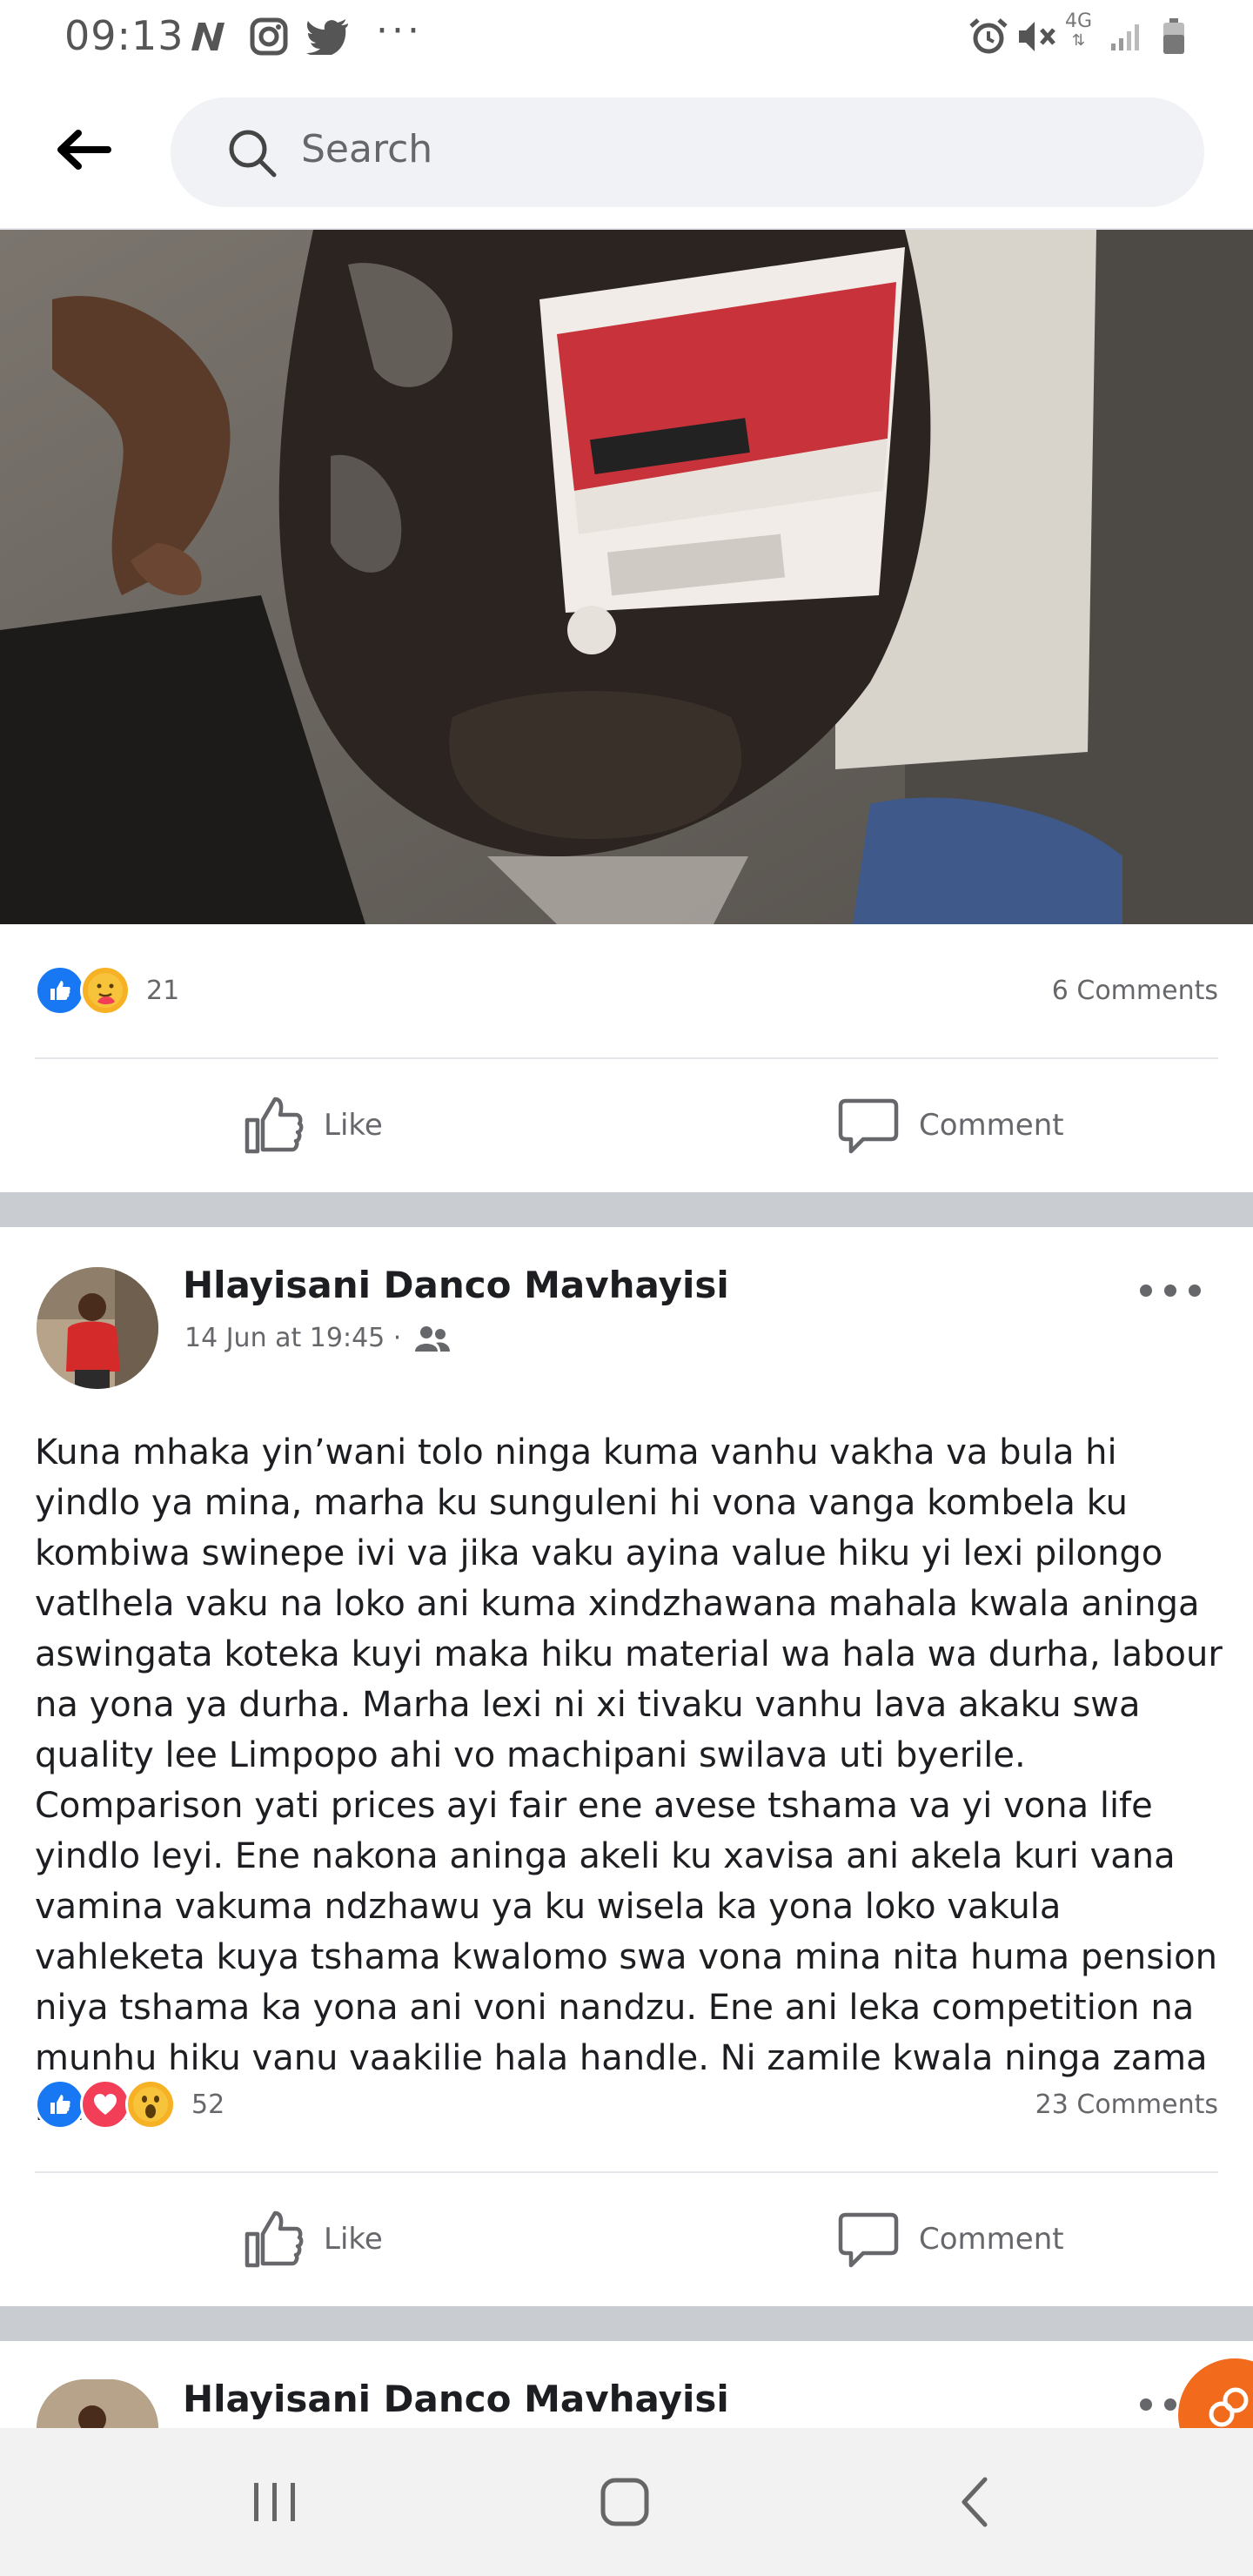  I want to click on back-button, so click(83, 150).